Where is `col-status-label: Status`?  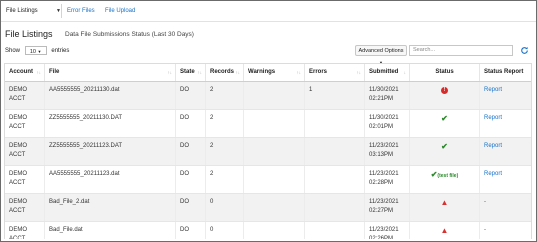
col-status-label: Status is located at coordinates (444, 72).